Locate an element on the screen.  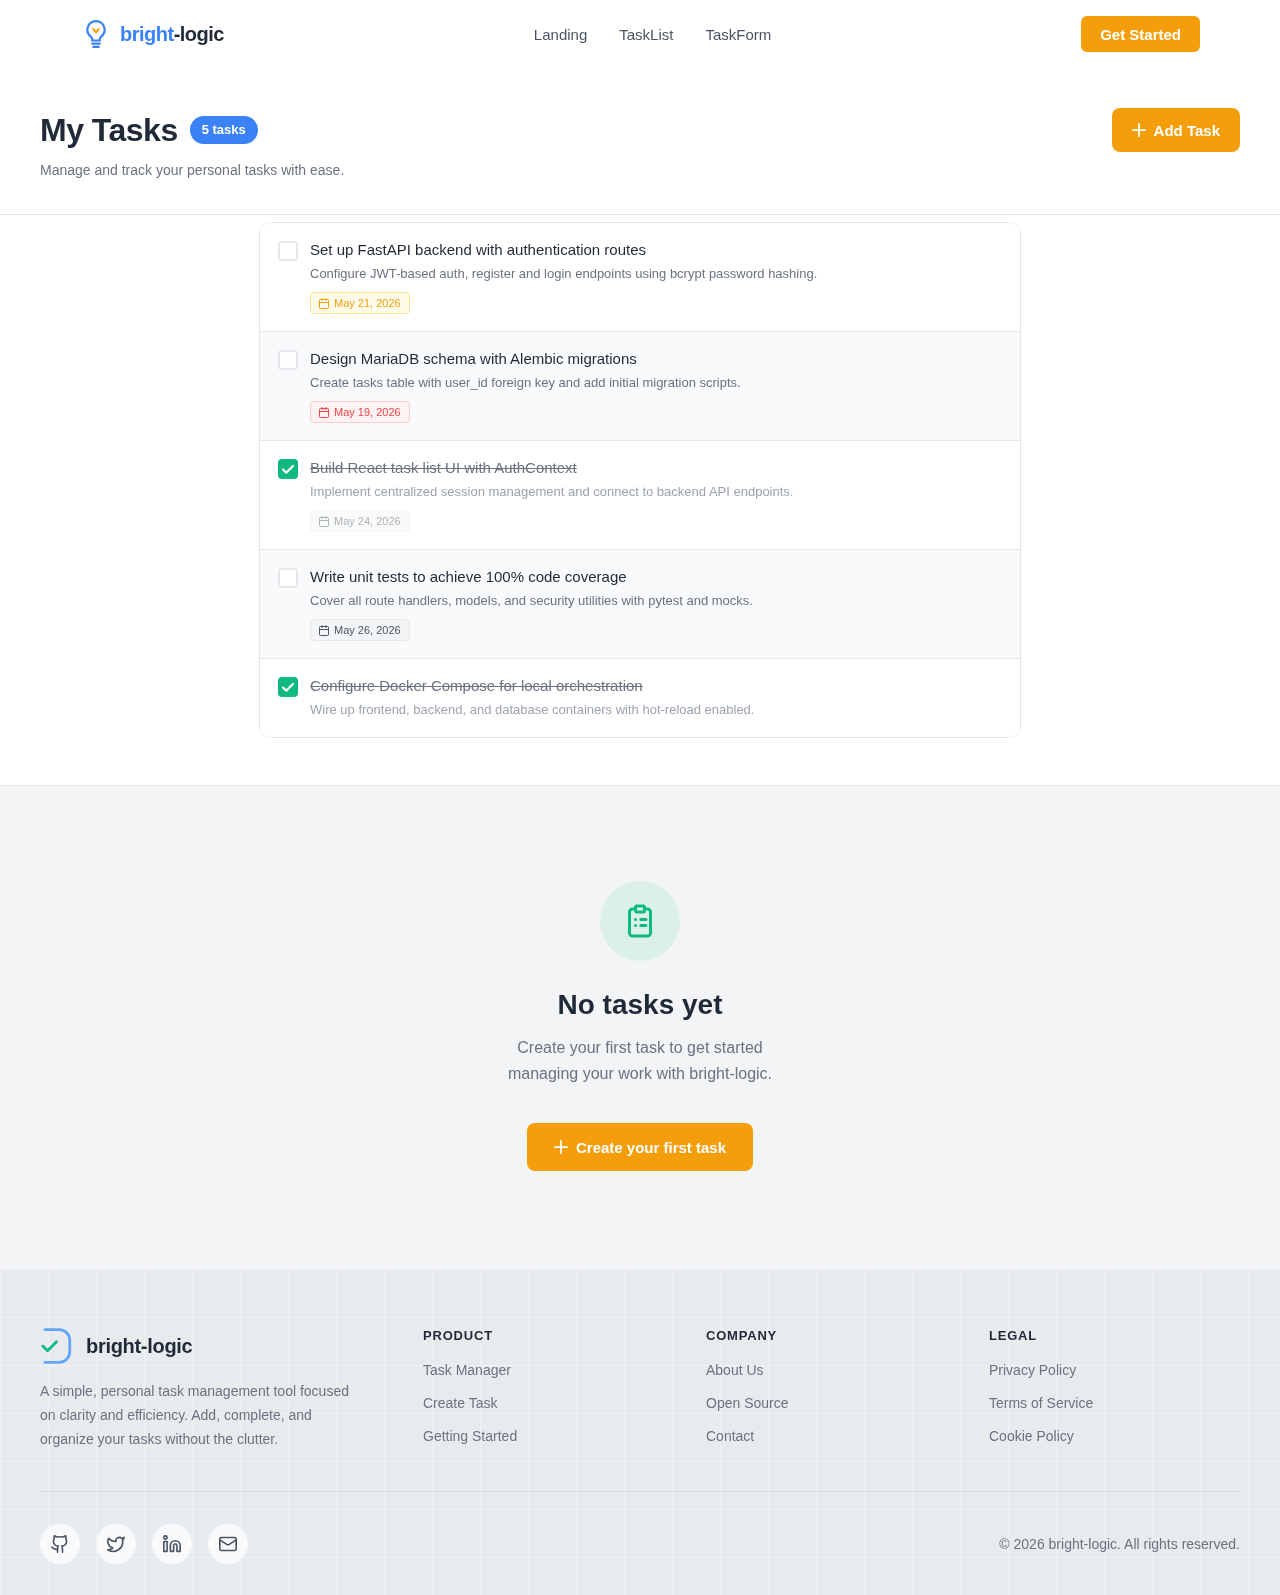
empty-state-title: No tasks yet is located at coordinates (640, 1005).